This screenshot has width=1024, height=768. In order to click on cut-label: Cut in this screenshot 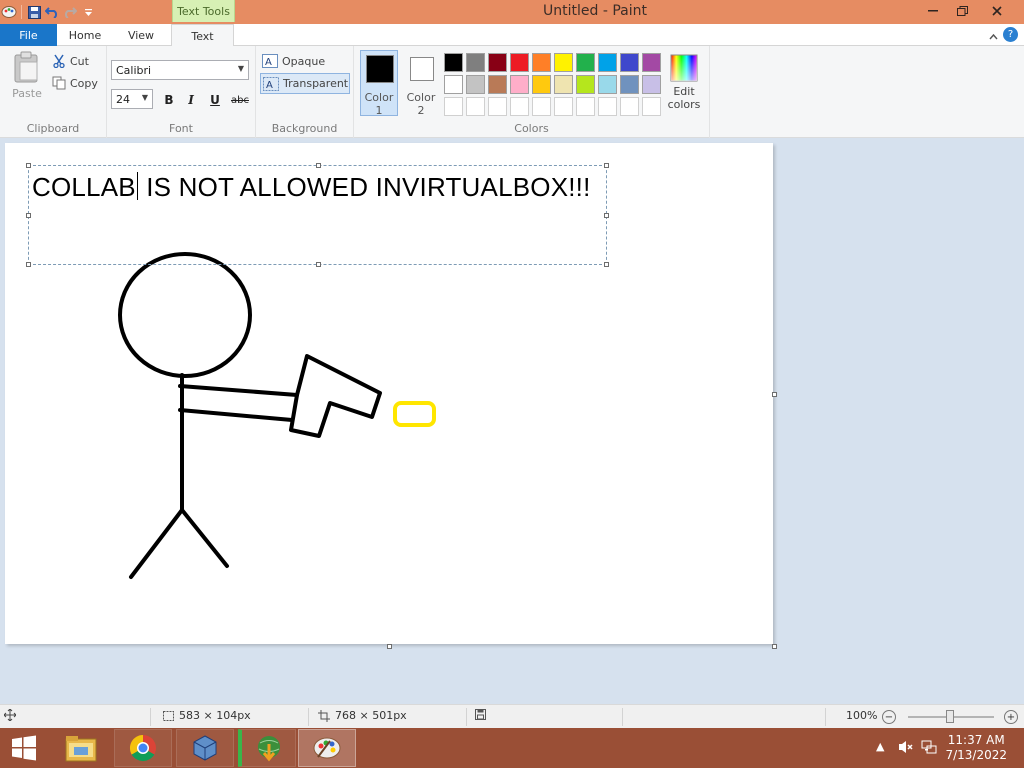, I will do `click(79, 61)`.